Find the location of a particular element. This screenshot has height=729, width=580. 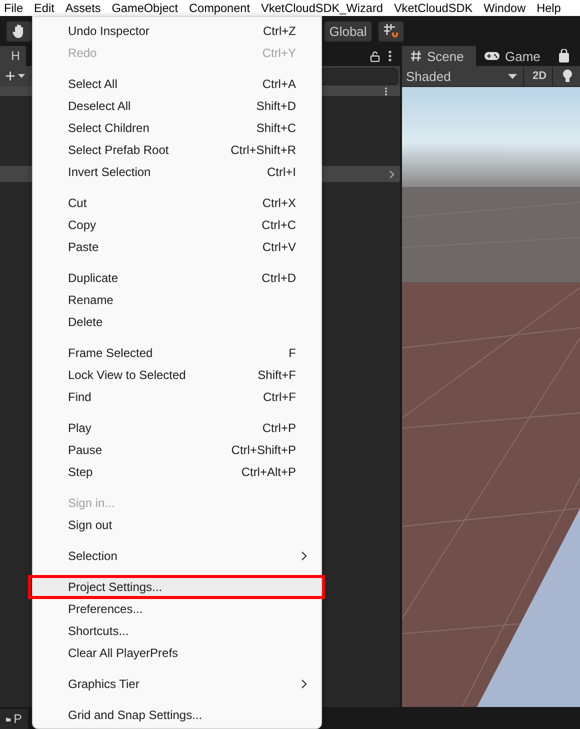

menu-item: Step Ctrl+Alt+P is located at coordinates (177, 472).